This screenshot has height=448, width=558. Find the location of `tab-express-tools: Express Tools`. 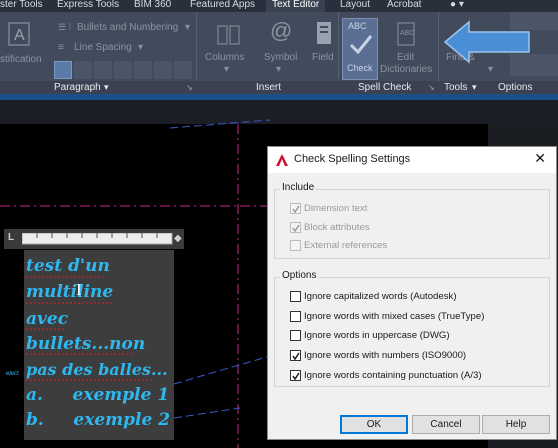

tab-express-tools: Express Tools is located at coordinates (88, 6).